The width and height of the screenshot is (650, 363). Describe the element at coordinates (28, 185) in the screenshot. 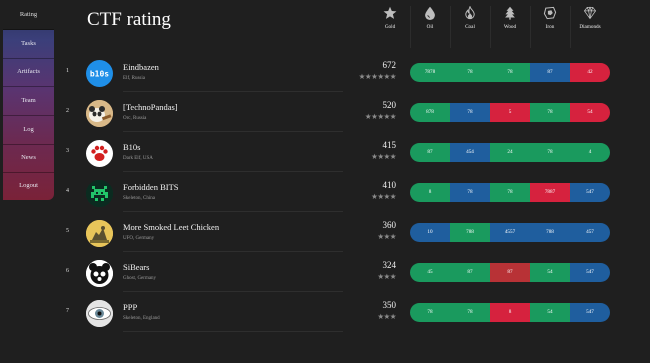

I see `nav-item-logout: Logout` at that location.